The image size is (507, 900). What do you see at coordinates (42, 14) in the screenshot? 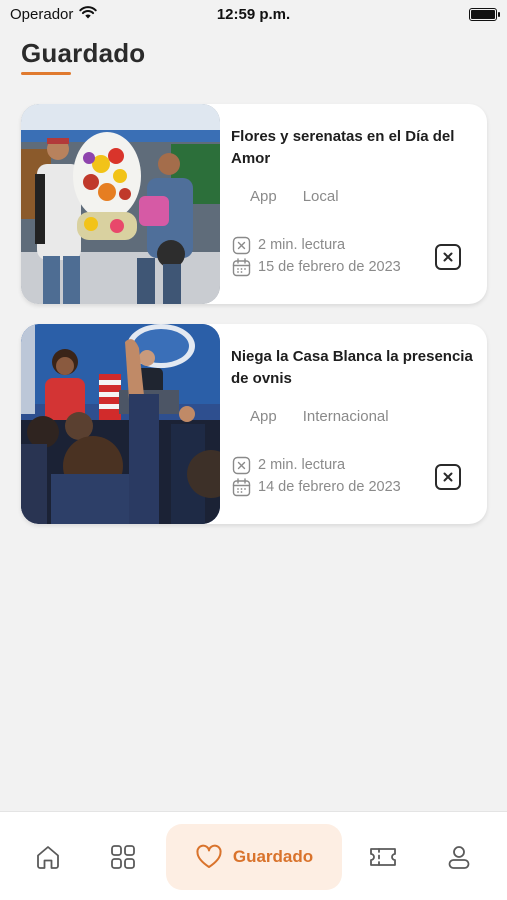
I see `carrier-label: Operador` at bounding box center [42, 14].